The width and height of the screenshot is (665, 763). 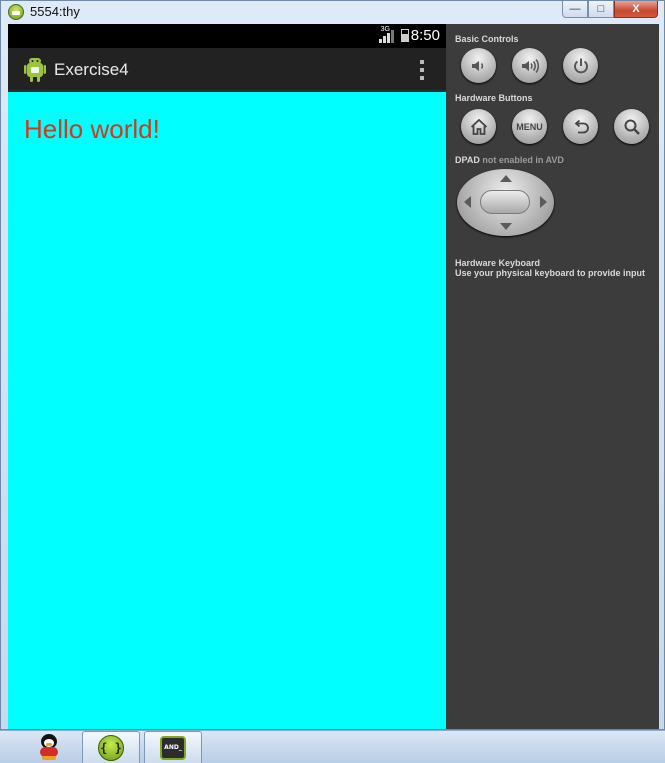 I want to click on android-app-icon, so click(x=35, y=70).